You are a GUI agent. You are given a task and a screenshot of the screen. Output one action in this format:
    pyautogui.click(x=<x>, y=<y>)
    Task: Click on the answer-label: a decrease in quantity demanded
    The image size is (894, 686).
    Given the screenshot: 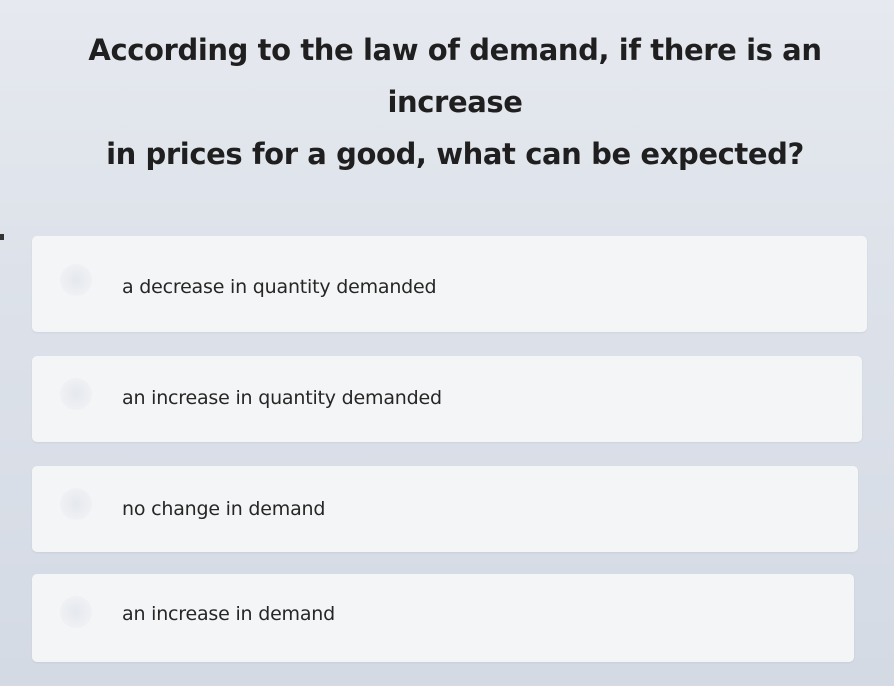 What is the action you would take?
    pyautogui.click(x=279, y=287)
    